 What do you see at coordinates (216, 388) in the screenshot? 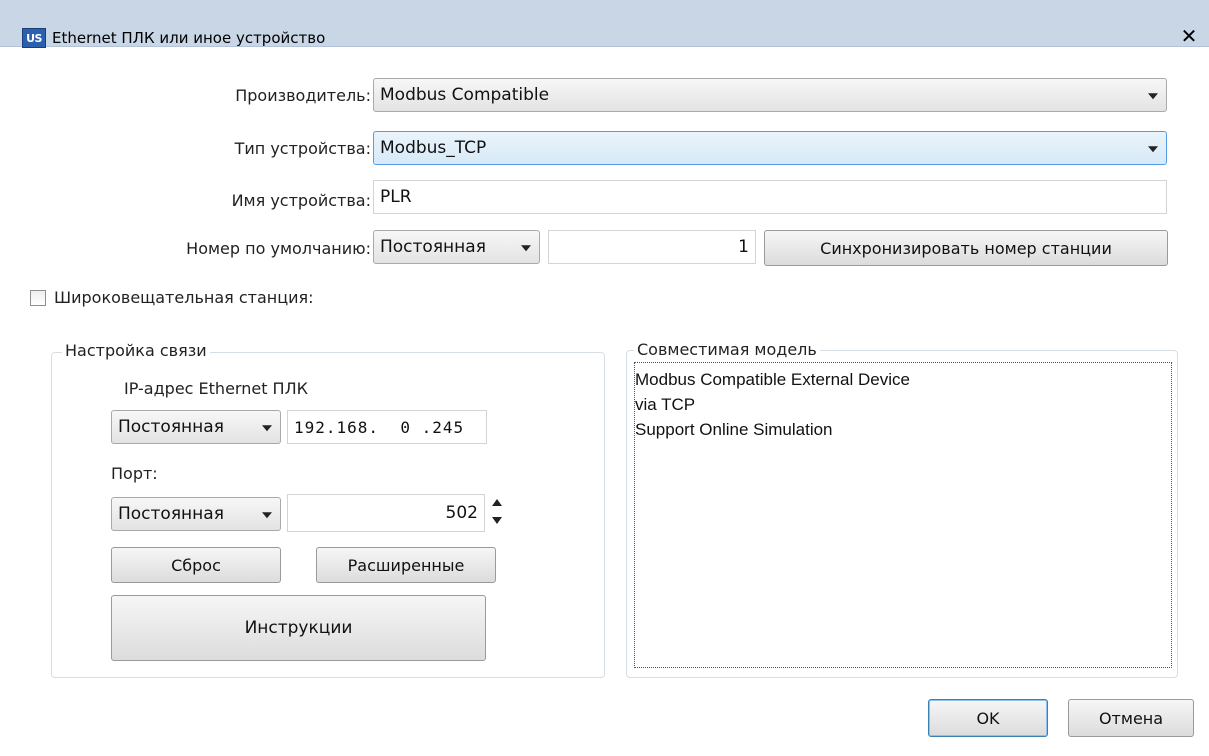
I see `ip-label: IP-адрес Ethernet ПЛК` at bounding box center [216, 388].